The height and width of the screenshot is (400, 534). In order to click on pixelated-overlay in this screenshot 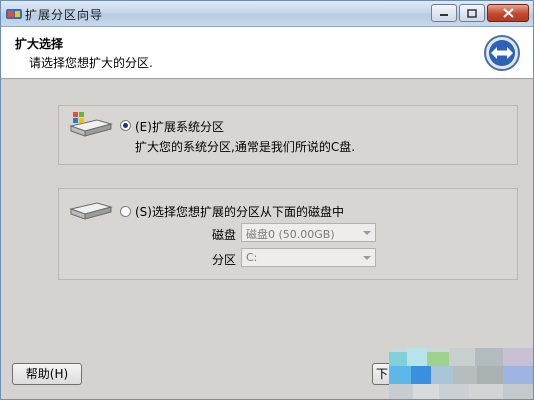, I will do `click(461, 373)`.